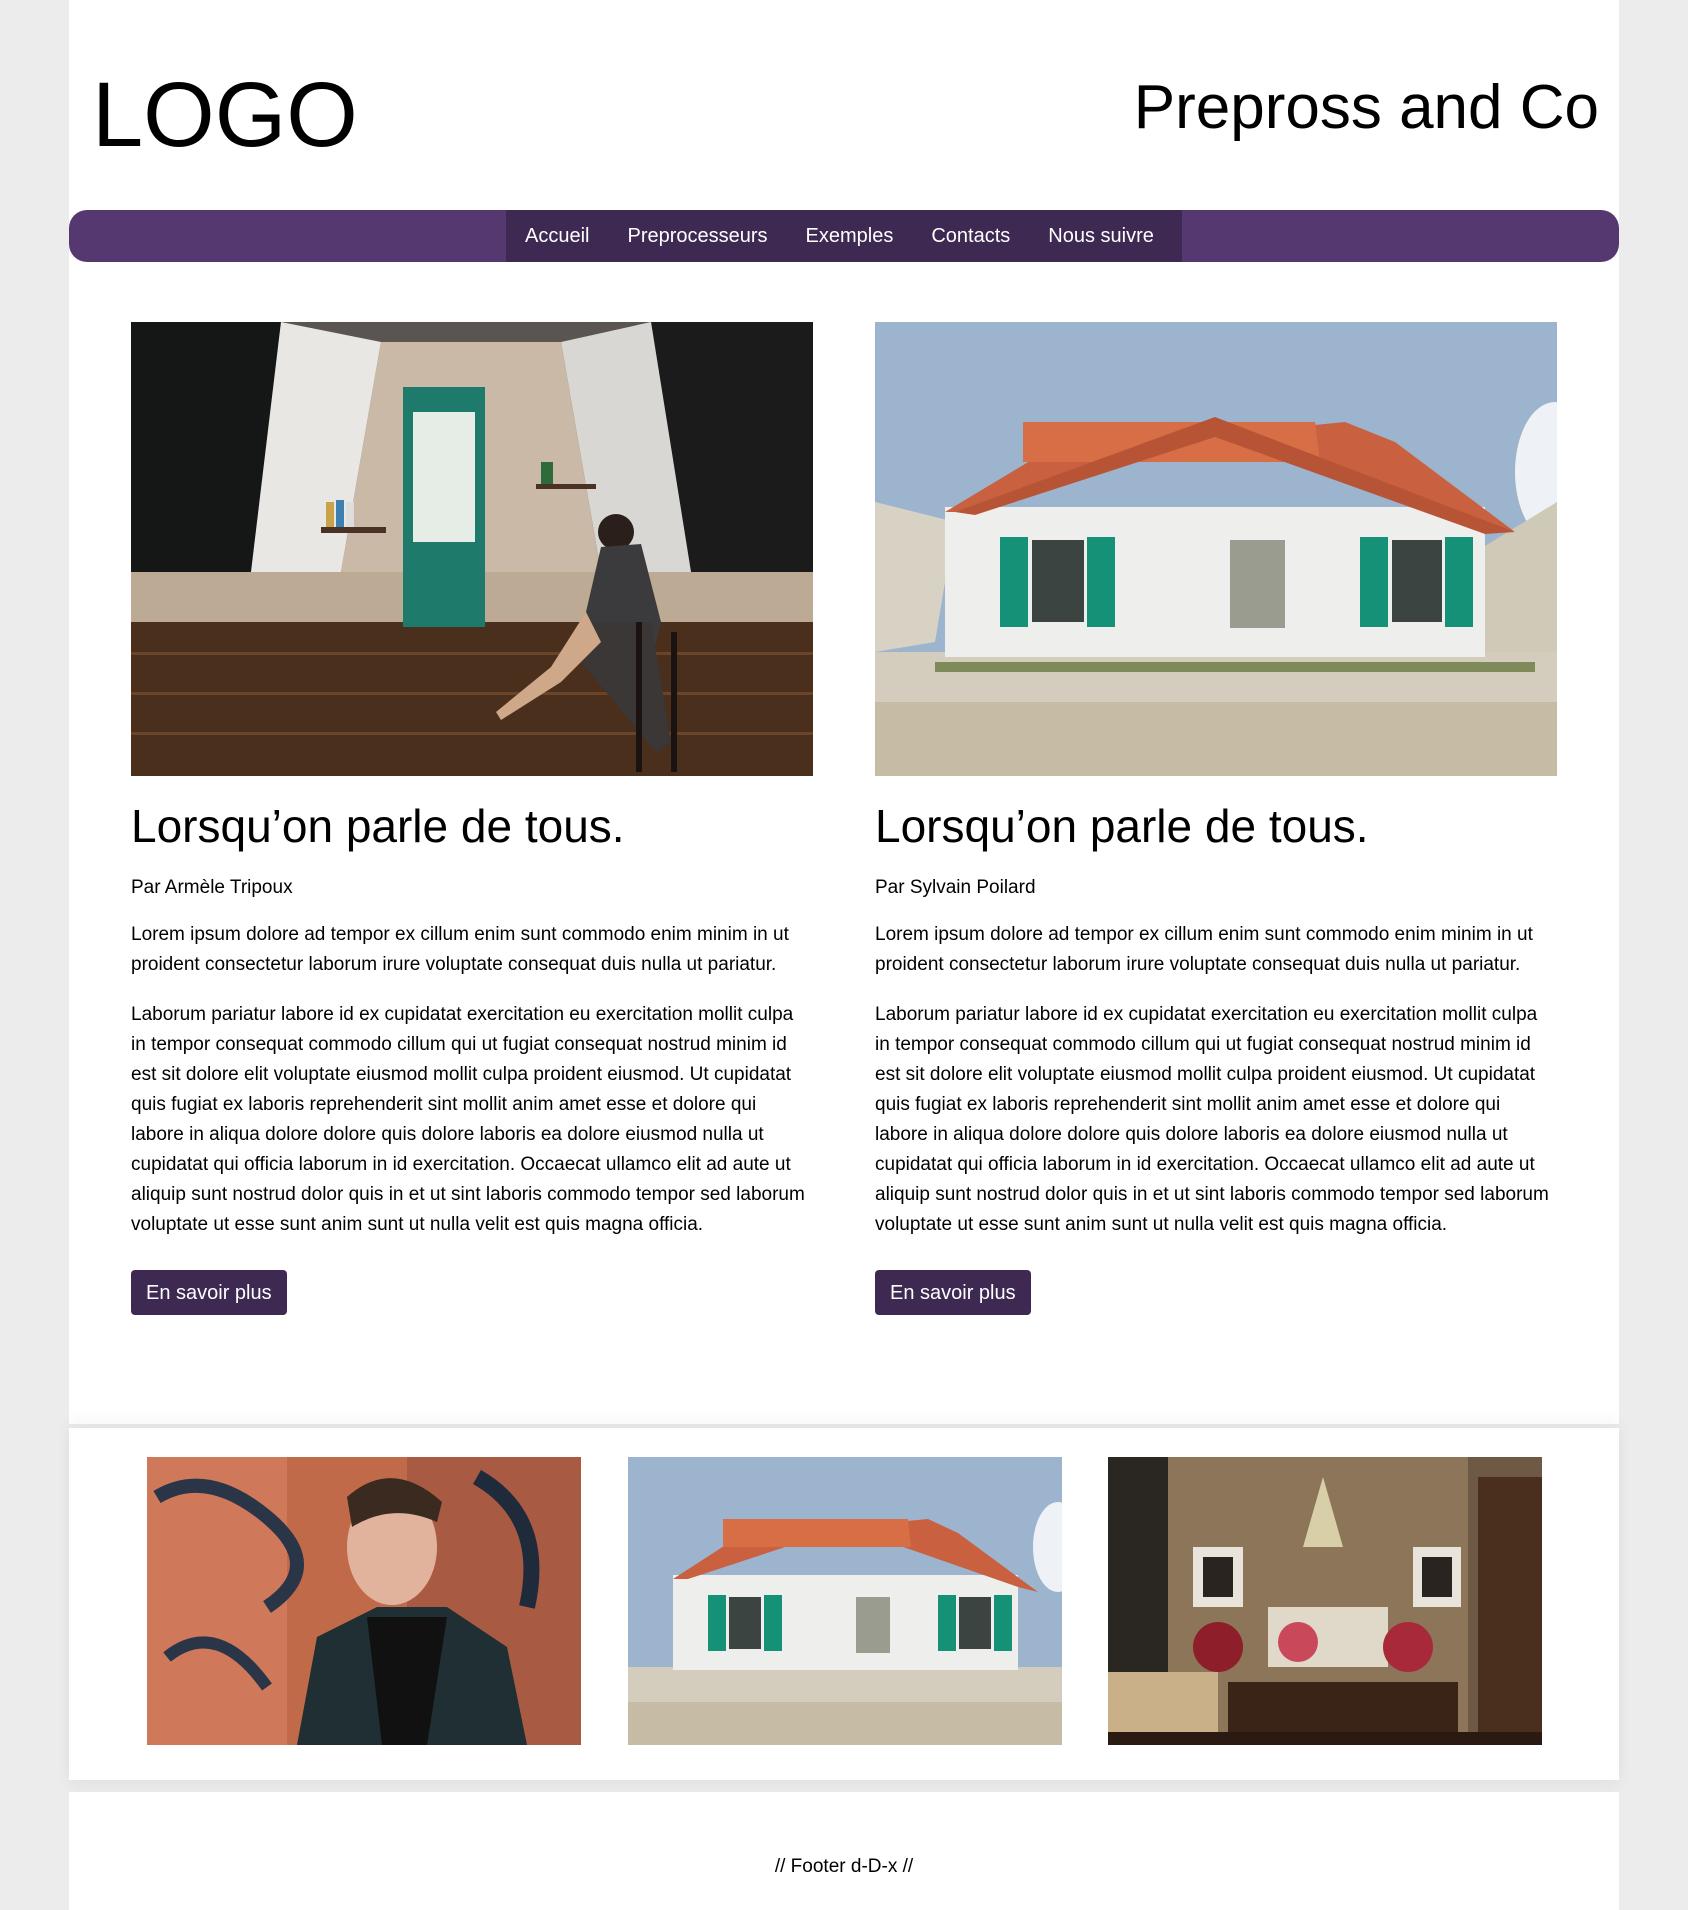  What do you see at coordinates (364, 1601) in the screenshot?
I see `man-leather-jacket-image` at bounding box center [364, 1601].